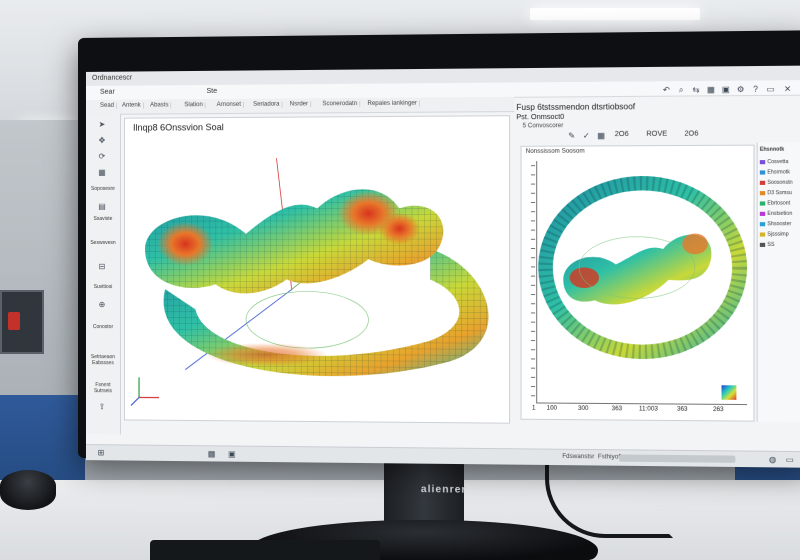 The width and height of the screenshot is (800, 560). I want to click on toolbar-button: Antenk, so click(132, 106).